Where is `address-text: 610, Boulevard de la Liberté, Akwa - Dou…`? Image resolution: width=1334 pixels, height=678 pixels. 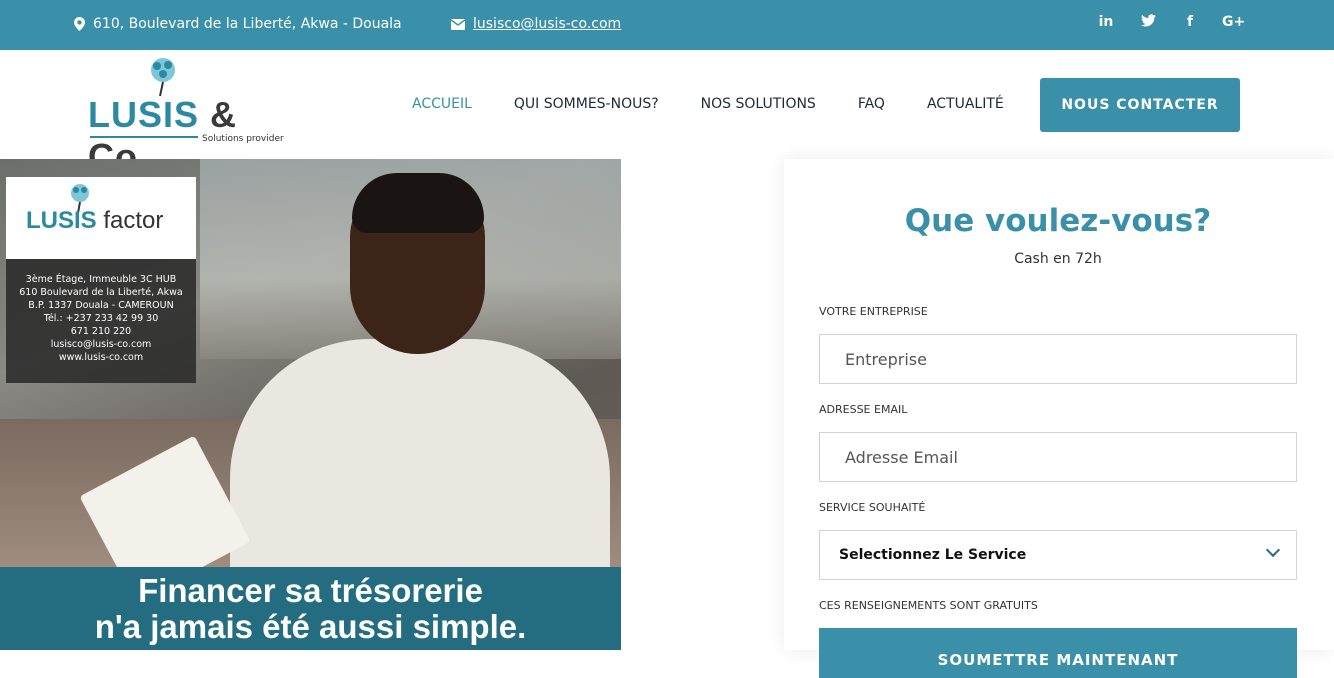 address-text: 610, Boulevard de la Liberté, Akwa - Dou… is located at coordinates (247, 24).